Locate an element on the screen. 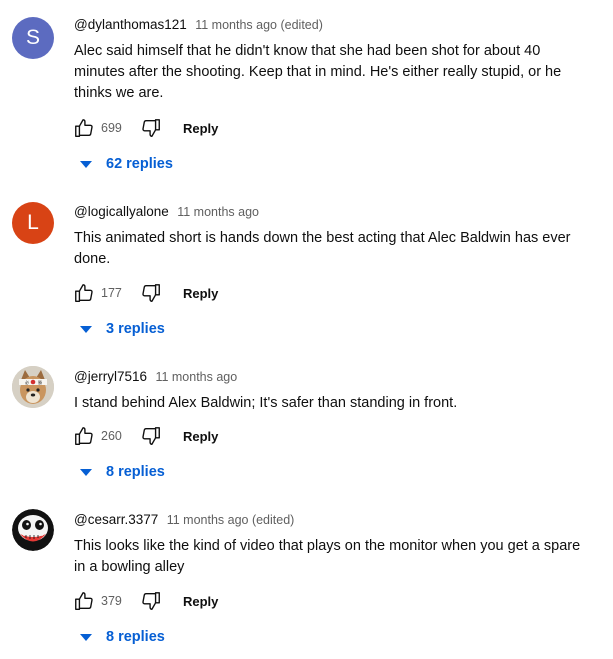 Image resolution: width=613 pixels, height=659 pixels. avatar is located at coordinates (33, 530).